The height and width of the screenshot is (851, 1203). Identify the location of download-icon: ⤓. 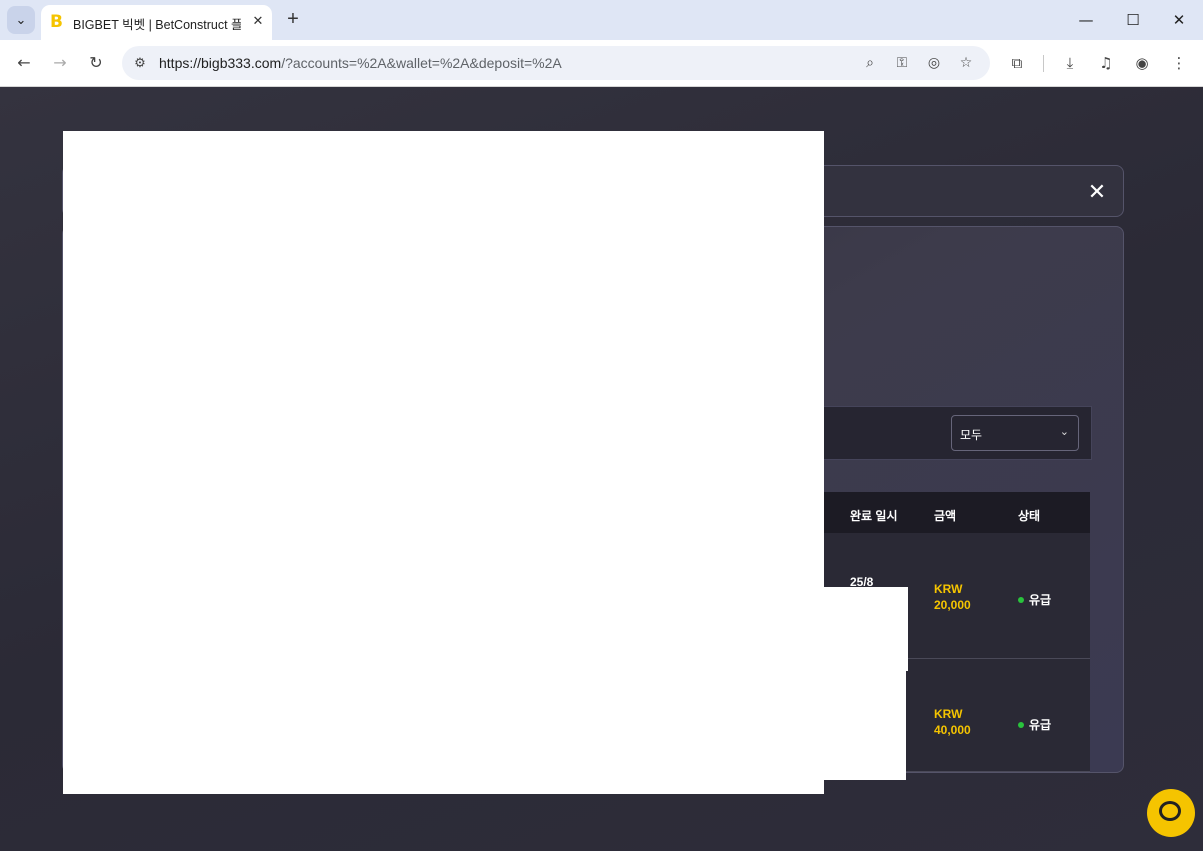
(1070, 63).